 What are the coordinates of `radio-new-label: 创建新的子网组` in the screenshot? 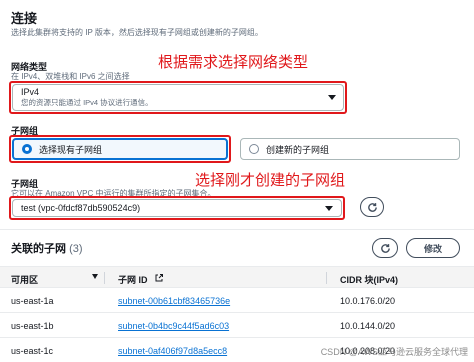 It's located at (298, 149).